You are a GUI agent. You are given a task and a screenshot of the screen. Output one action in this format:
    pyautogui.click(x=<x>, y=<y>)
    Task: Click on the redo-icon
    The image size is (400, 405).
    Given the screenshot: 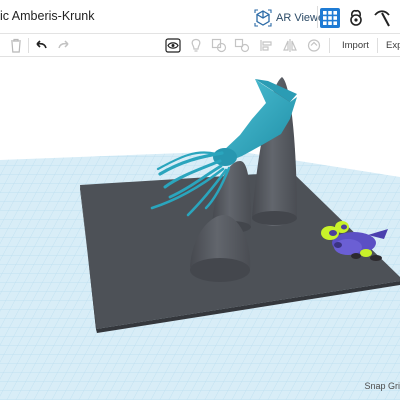 What is the action you would take?
    pyautogui.click(x=64, y=45)
    